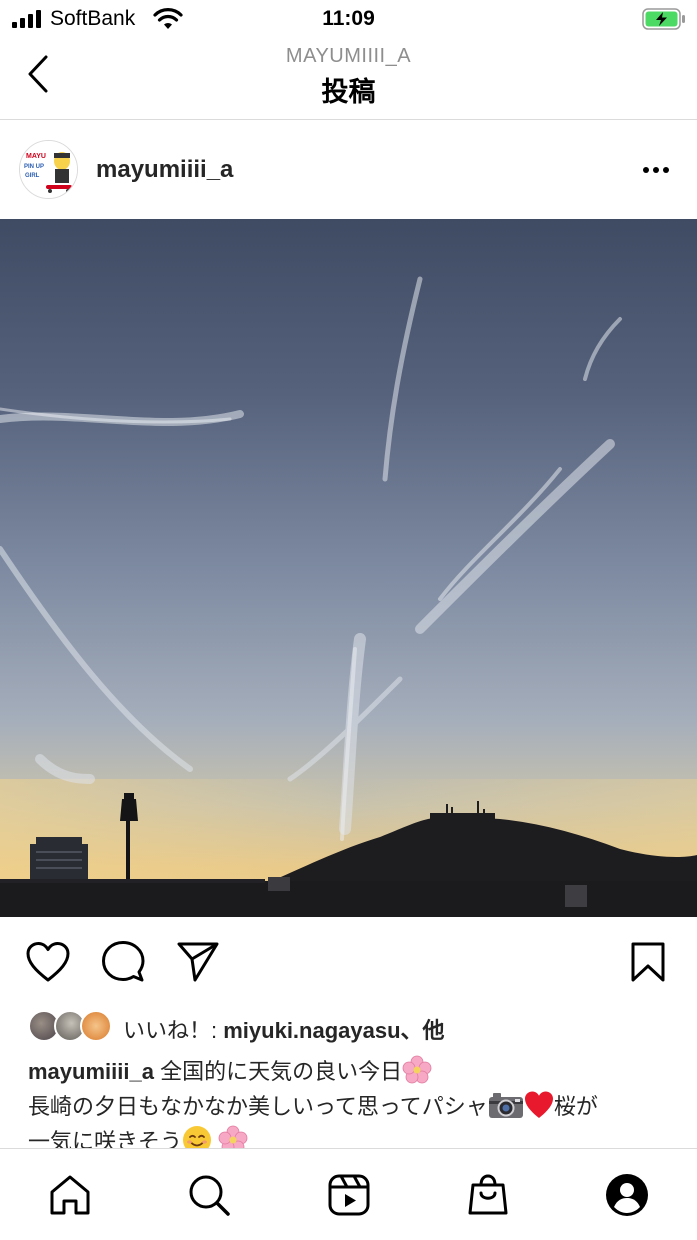 The height and width of the screenshot is (1240, 697). Describe the element at coordinates (173, 1030) in the screenshot. I see `likes-prefix: いいね！:` at that location.